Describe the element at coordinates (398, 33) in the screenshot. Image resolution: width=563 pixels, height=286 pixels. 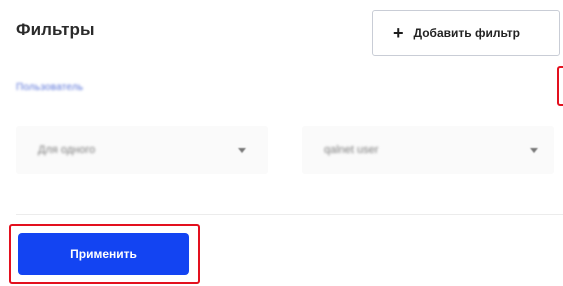
I see `plus-icon: +` at that location.